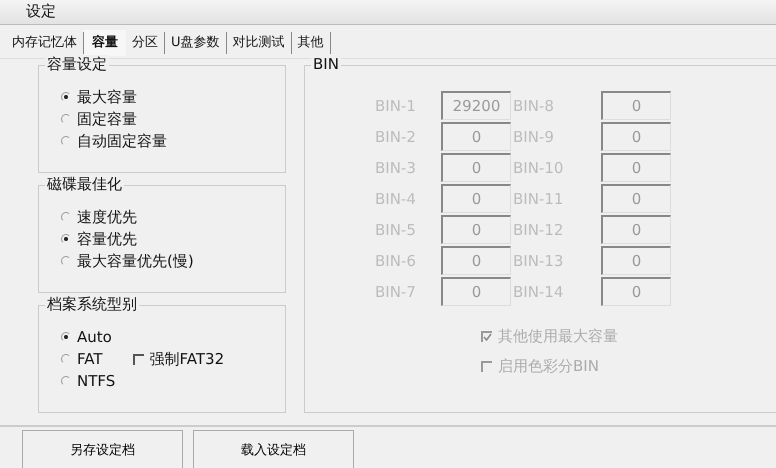 This screenshot has width=776, height=468. Describe the element at coordinates (99, 119) in the screenshot. I see `radio-option: 固定容量` at that location.